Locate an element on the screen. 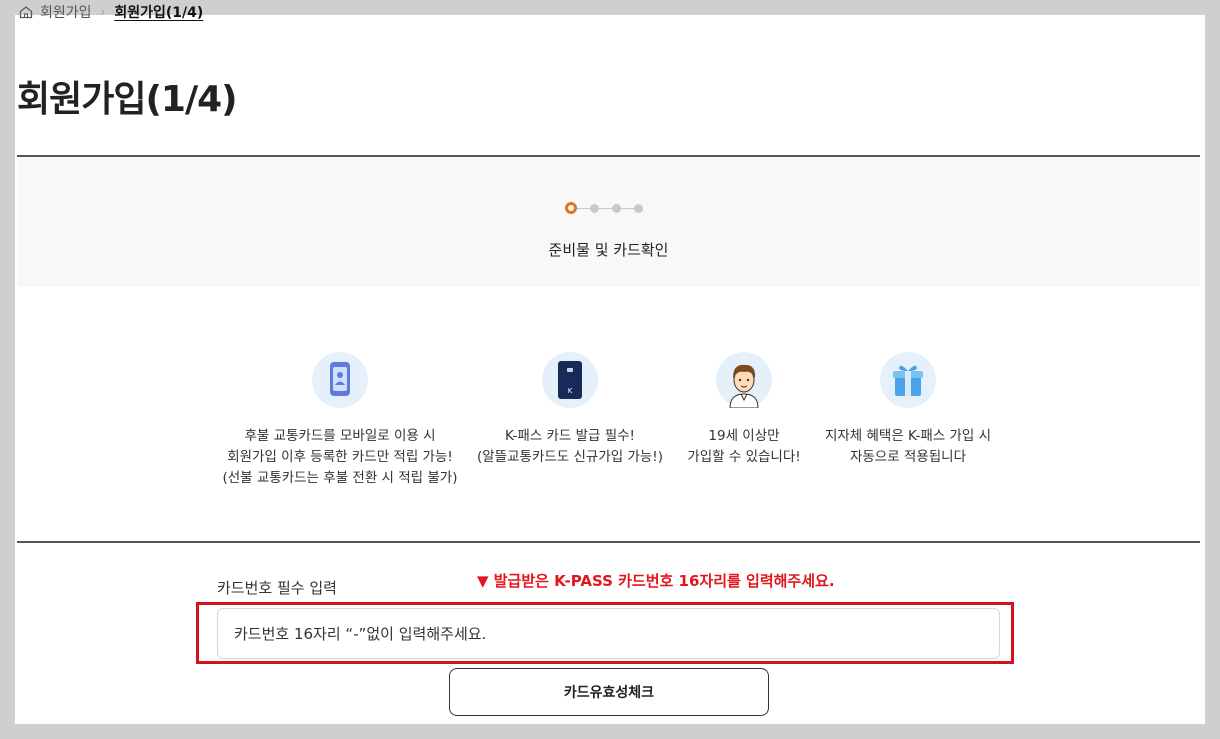  feature-local-benefit: 지자체 혜택은 K-패스 가입 시 자동으로 적용됩니다 is located at coordinates (908, 410).